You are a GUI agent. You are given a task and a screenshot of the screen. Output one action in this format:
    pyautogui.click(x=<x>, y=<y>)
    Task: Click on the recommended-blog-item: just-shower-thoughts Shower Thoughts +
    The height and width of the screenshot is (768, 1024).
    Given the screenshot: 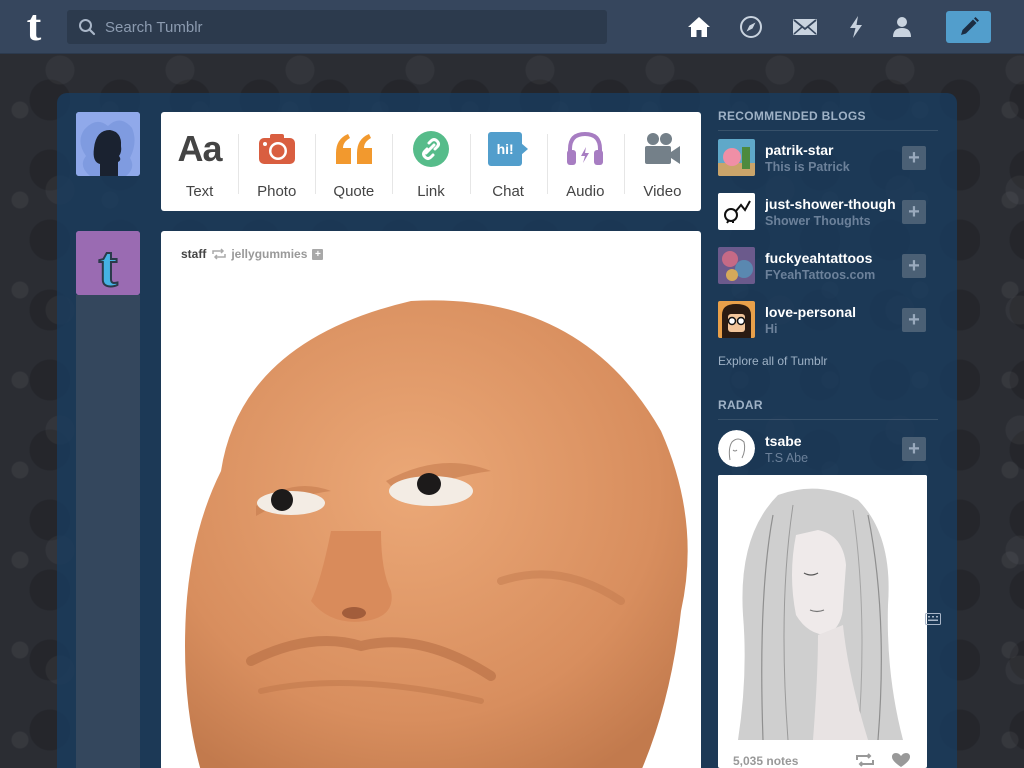 What is the action you would take?
    pyautogui.click(x=828, y=220)
    